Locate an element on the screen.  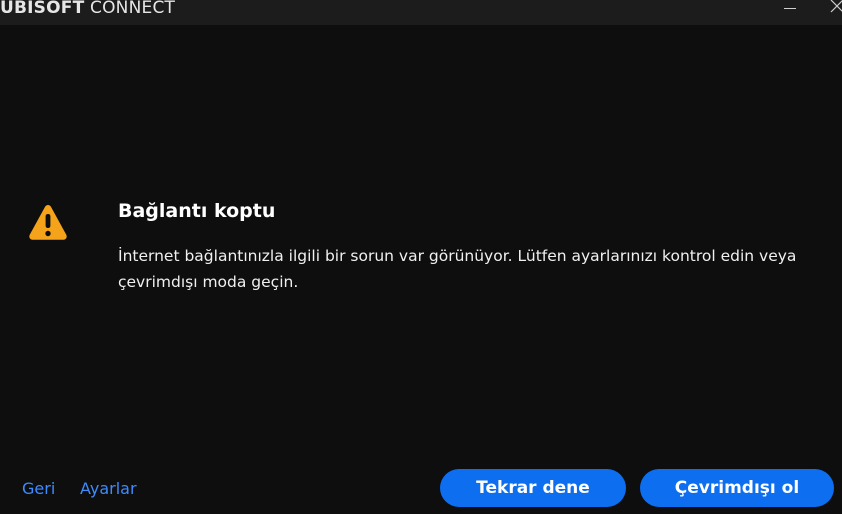
back-link: Geri is located at coordinates (38, 488).